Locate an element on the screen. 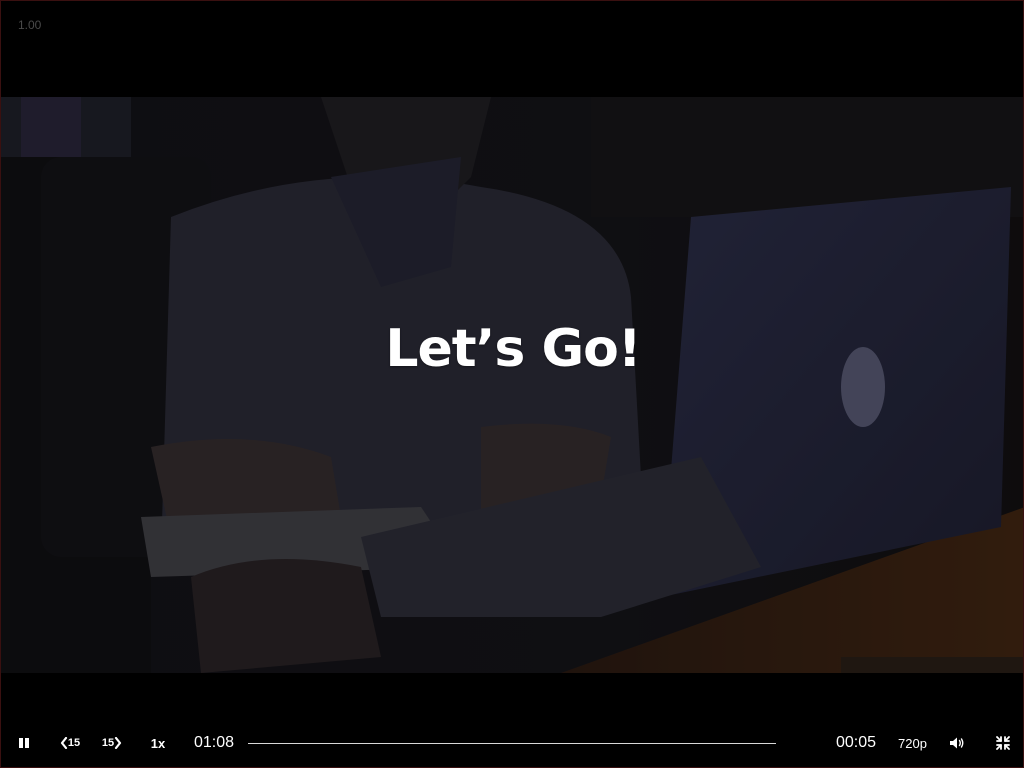  exit-fullscreen-button is located at coordinates (1003, 743).